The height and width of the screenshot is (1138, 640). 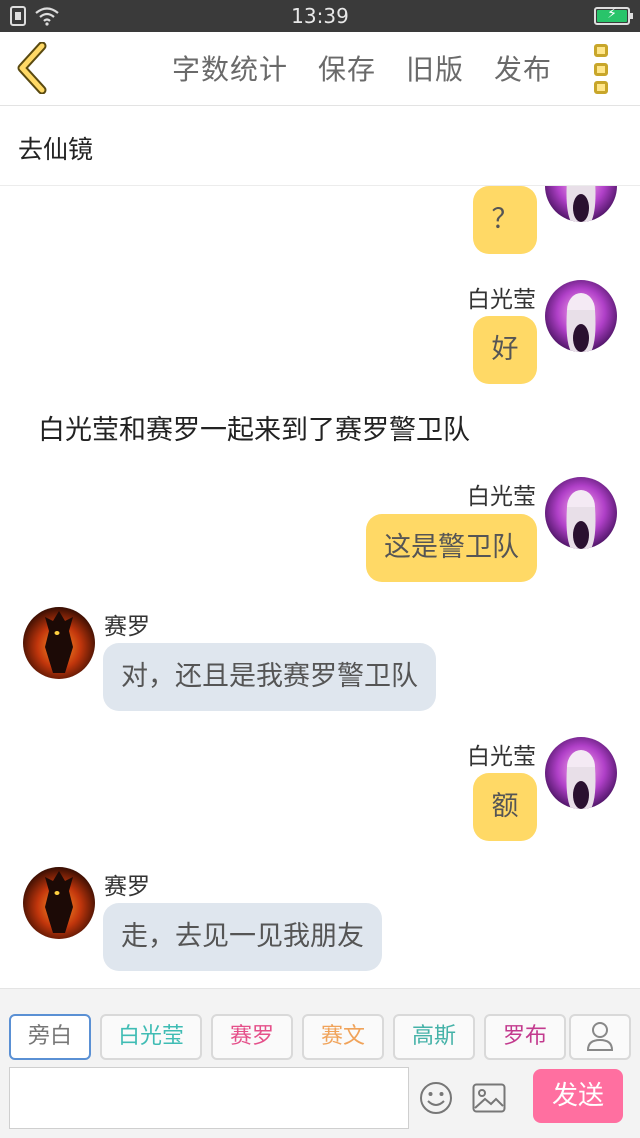 I want to click on battery-indicator: ⚡, so click(x=613, y=15).